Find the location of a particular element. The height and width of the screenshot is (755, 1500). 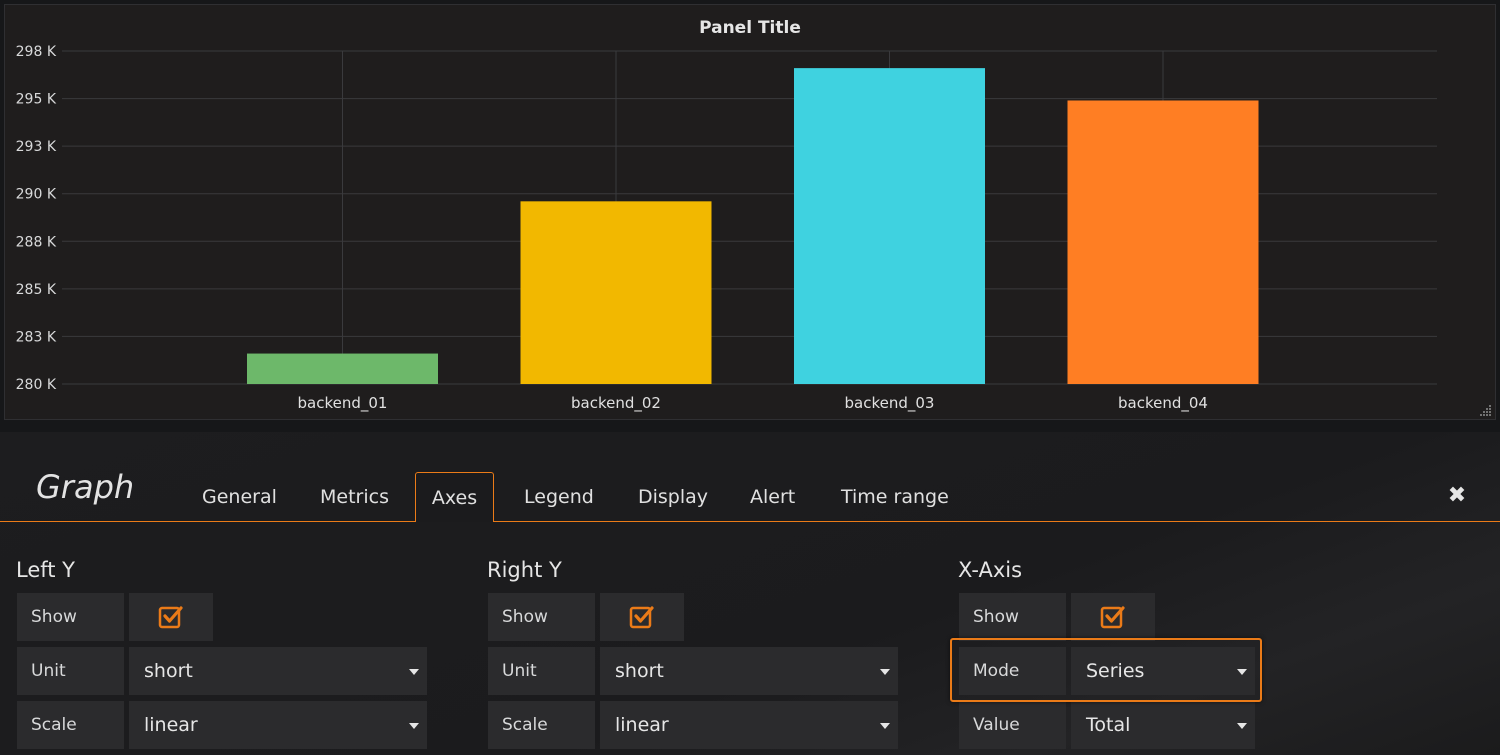

x-tick-label: backend_01 is located at coordinates (343, 403).